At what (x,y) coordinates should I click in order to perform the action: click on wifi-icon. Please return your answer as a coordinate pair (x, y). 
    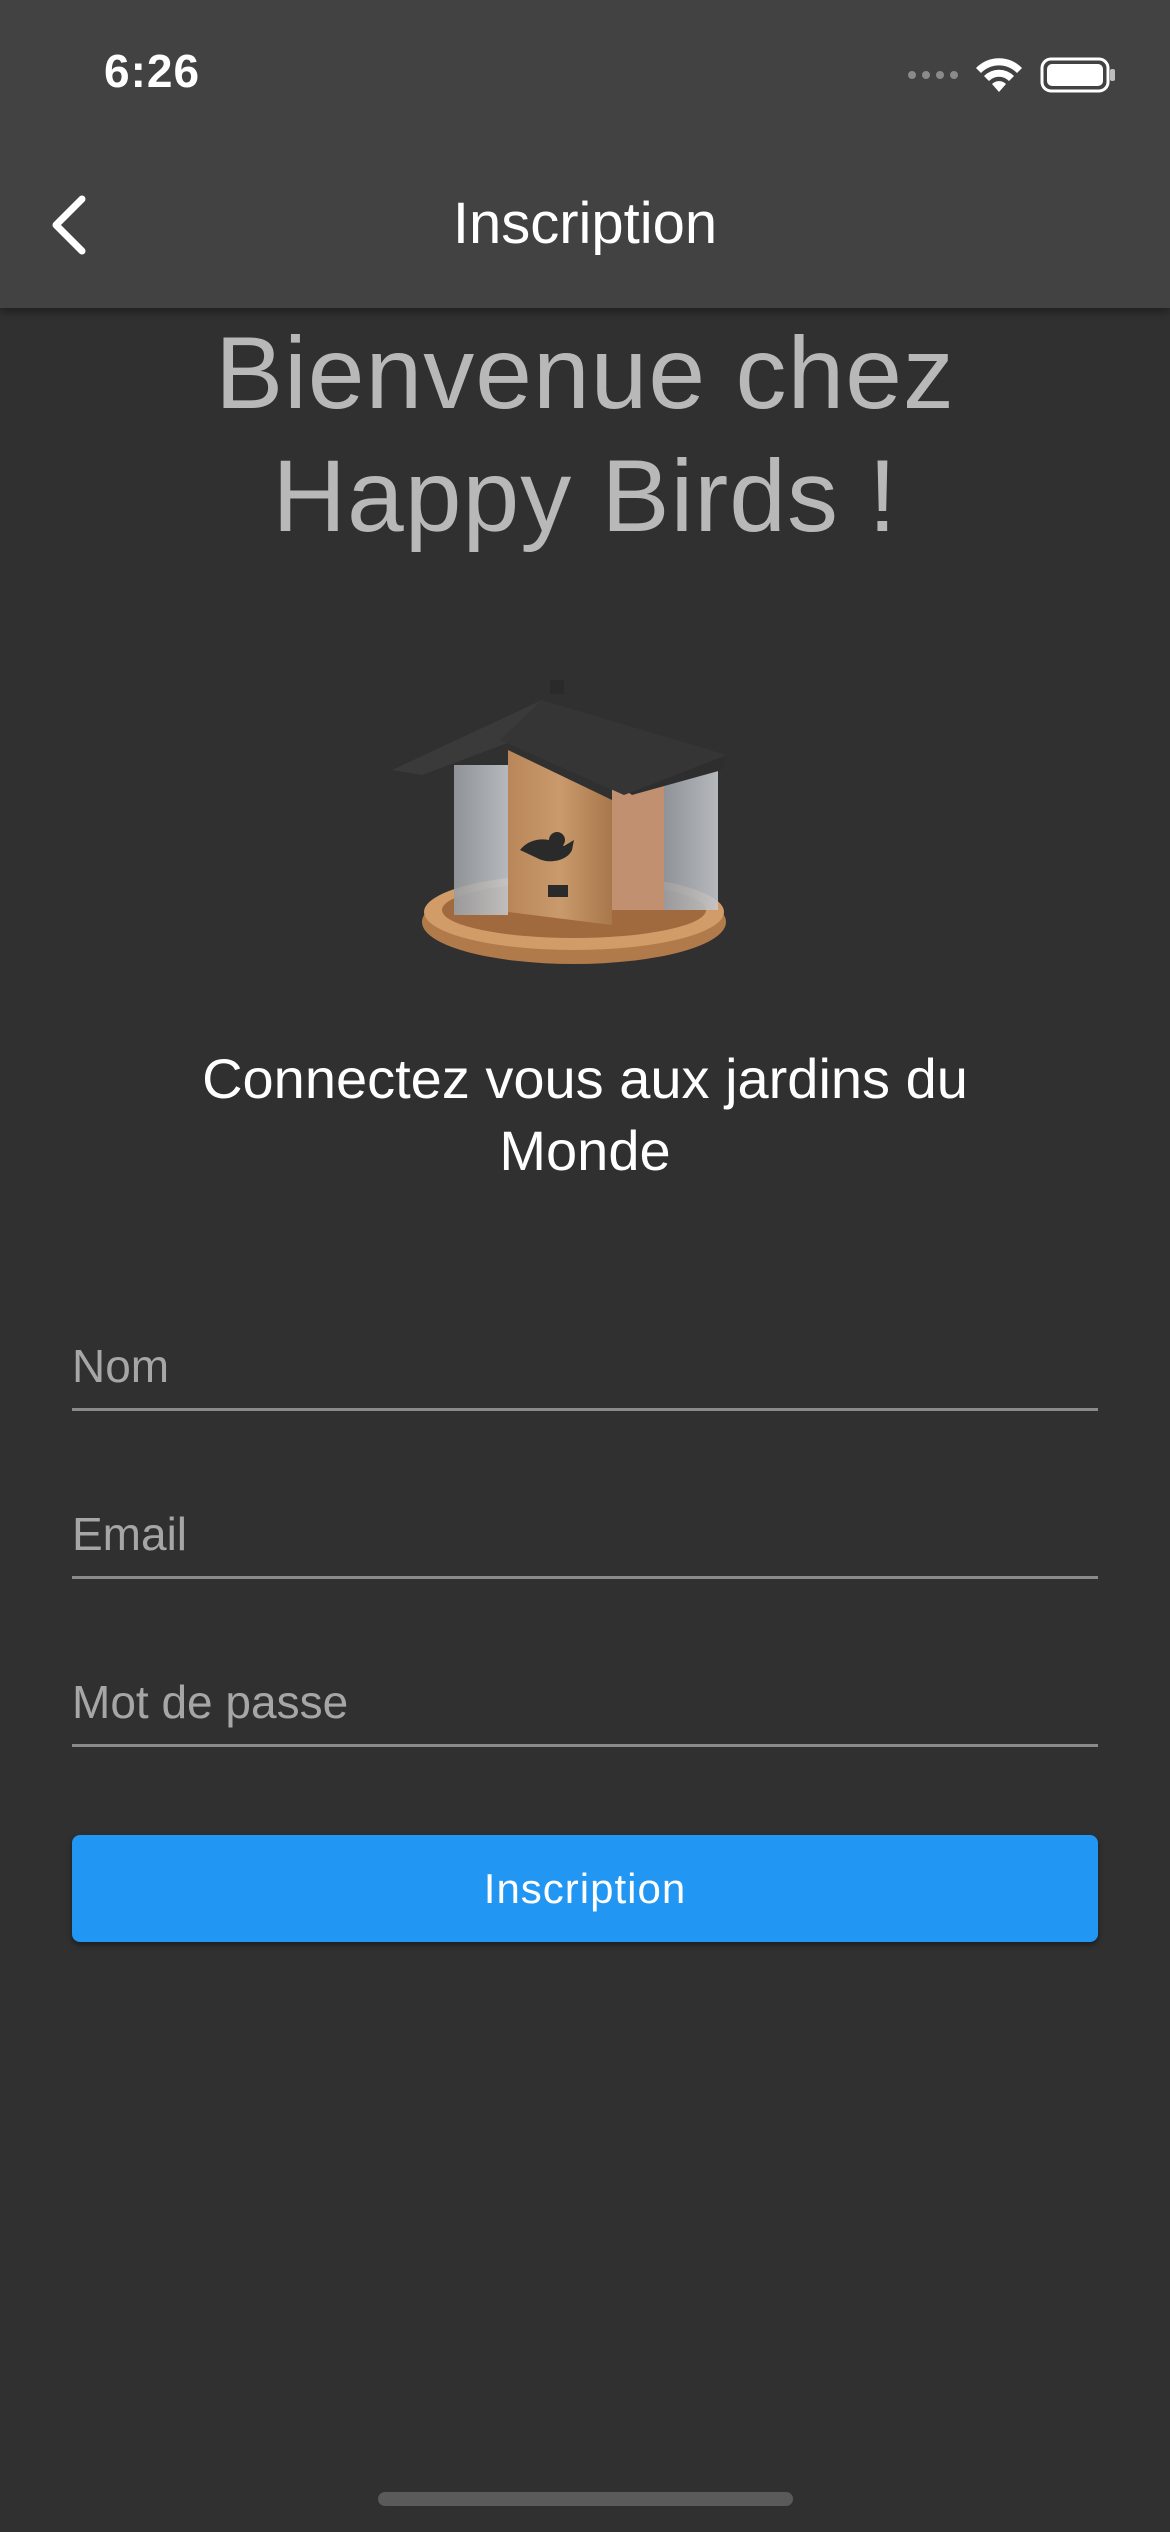
    Looking at the image, I should click on (999, 75).